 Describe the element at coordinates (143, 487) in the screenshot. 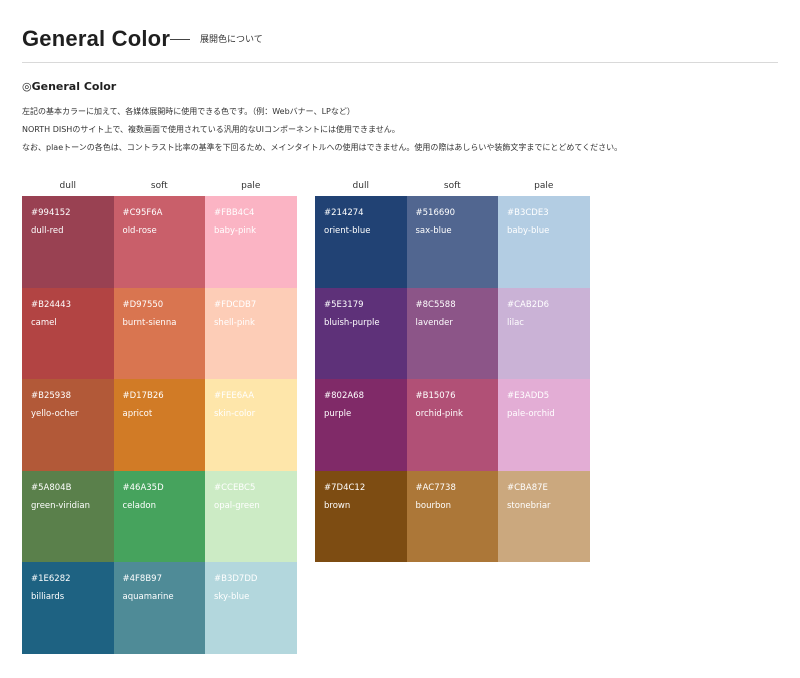

I see `swatch-hex-code: #46A35D` at that location.